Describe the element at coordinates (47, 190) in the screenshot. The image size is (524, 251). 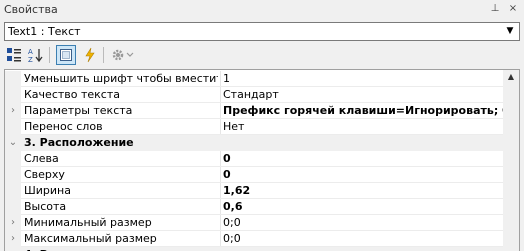
I see `property-name: Ширина` at that location.